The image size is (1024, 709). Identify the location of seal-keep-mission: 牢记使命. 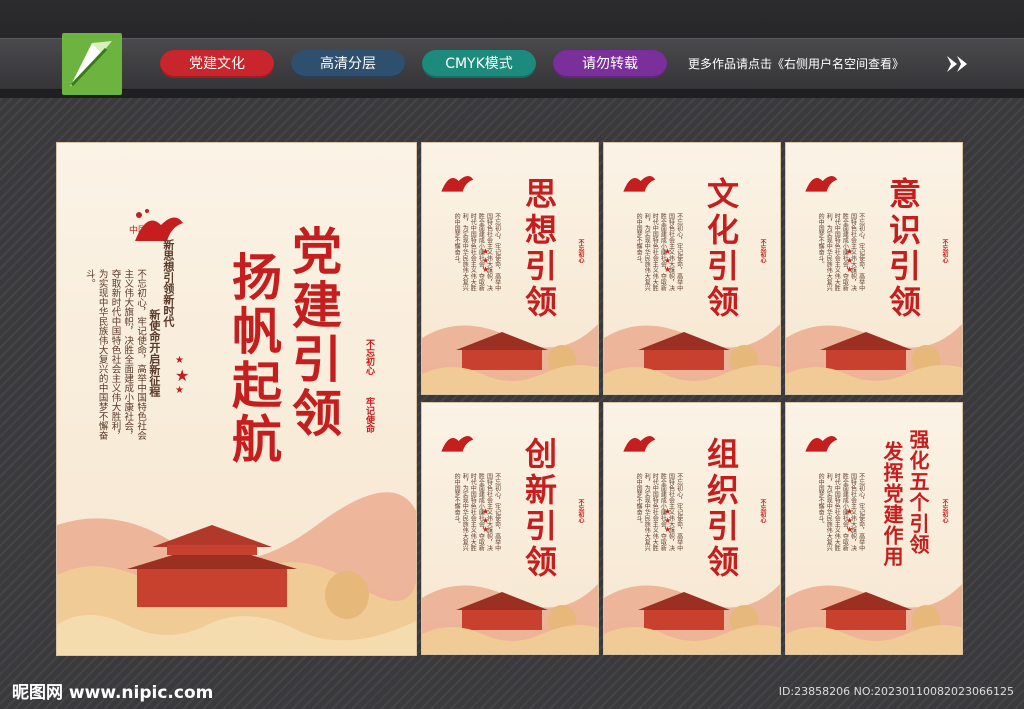
(369, 415).